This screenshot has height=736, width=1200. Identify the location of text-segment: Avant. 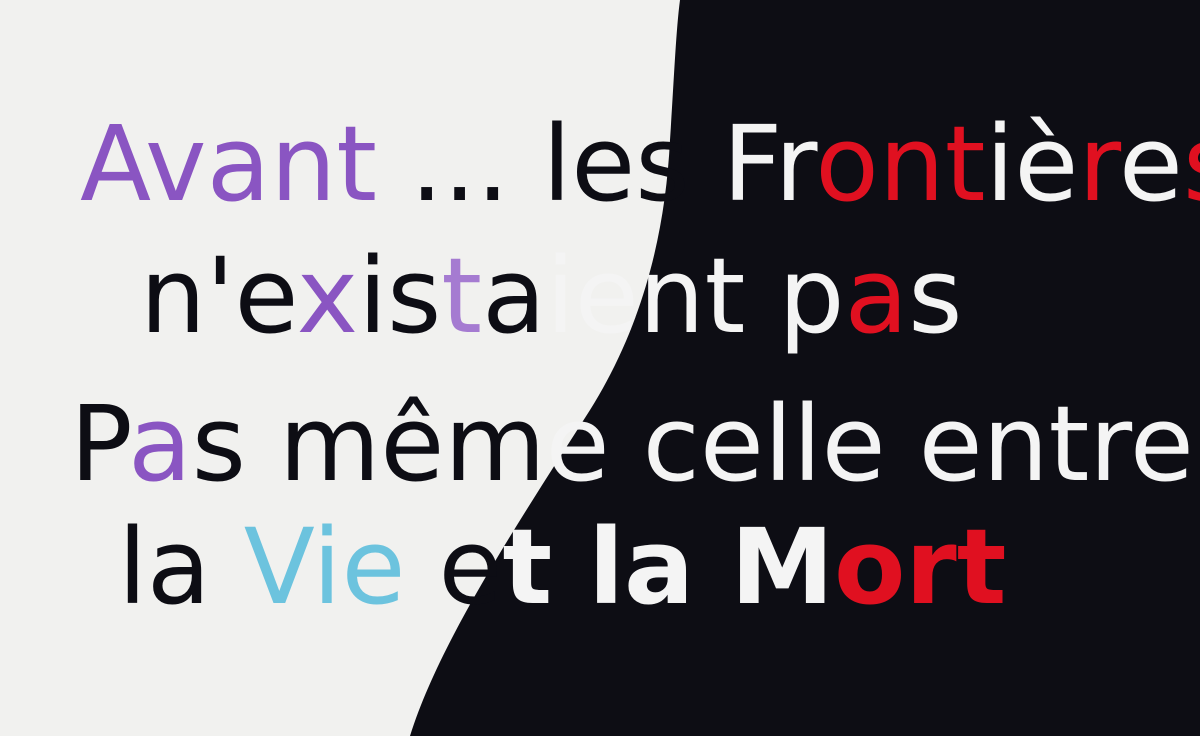
(229, 164).